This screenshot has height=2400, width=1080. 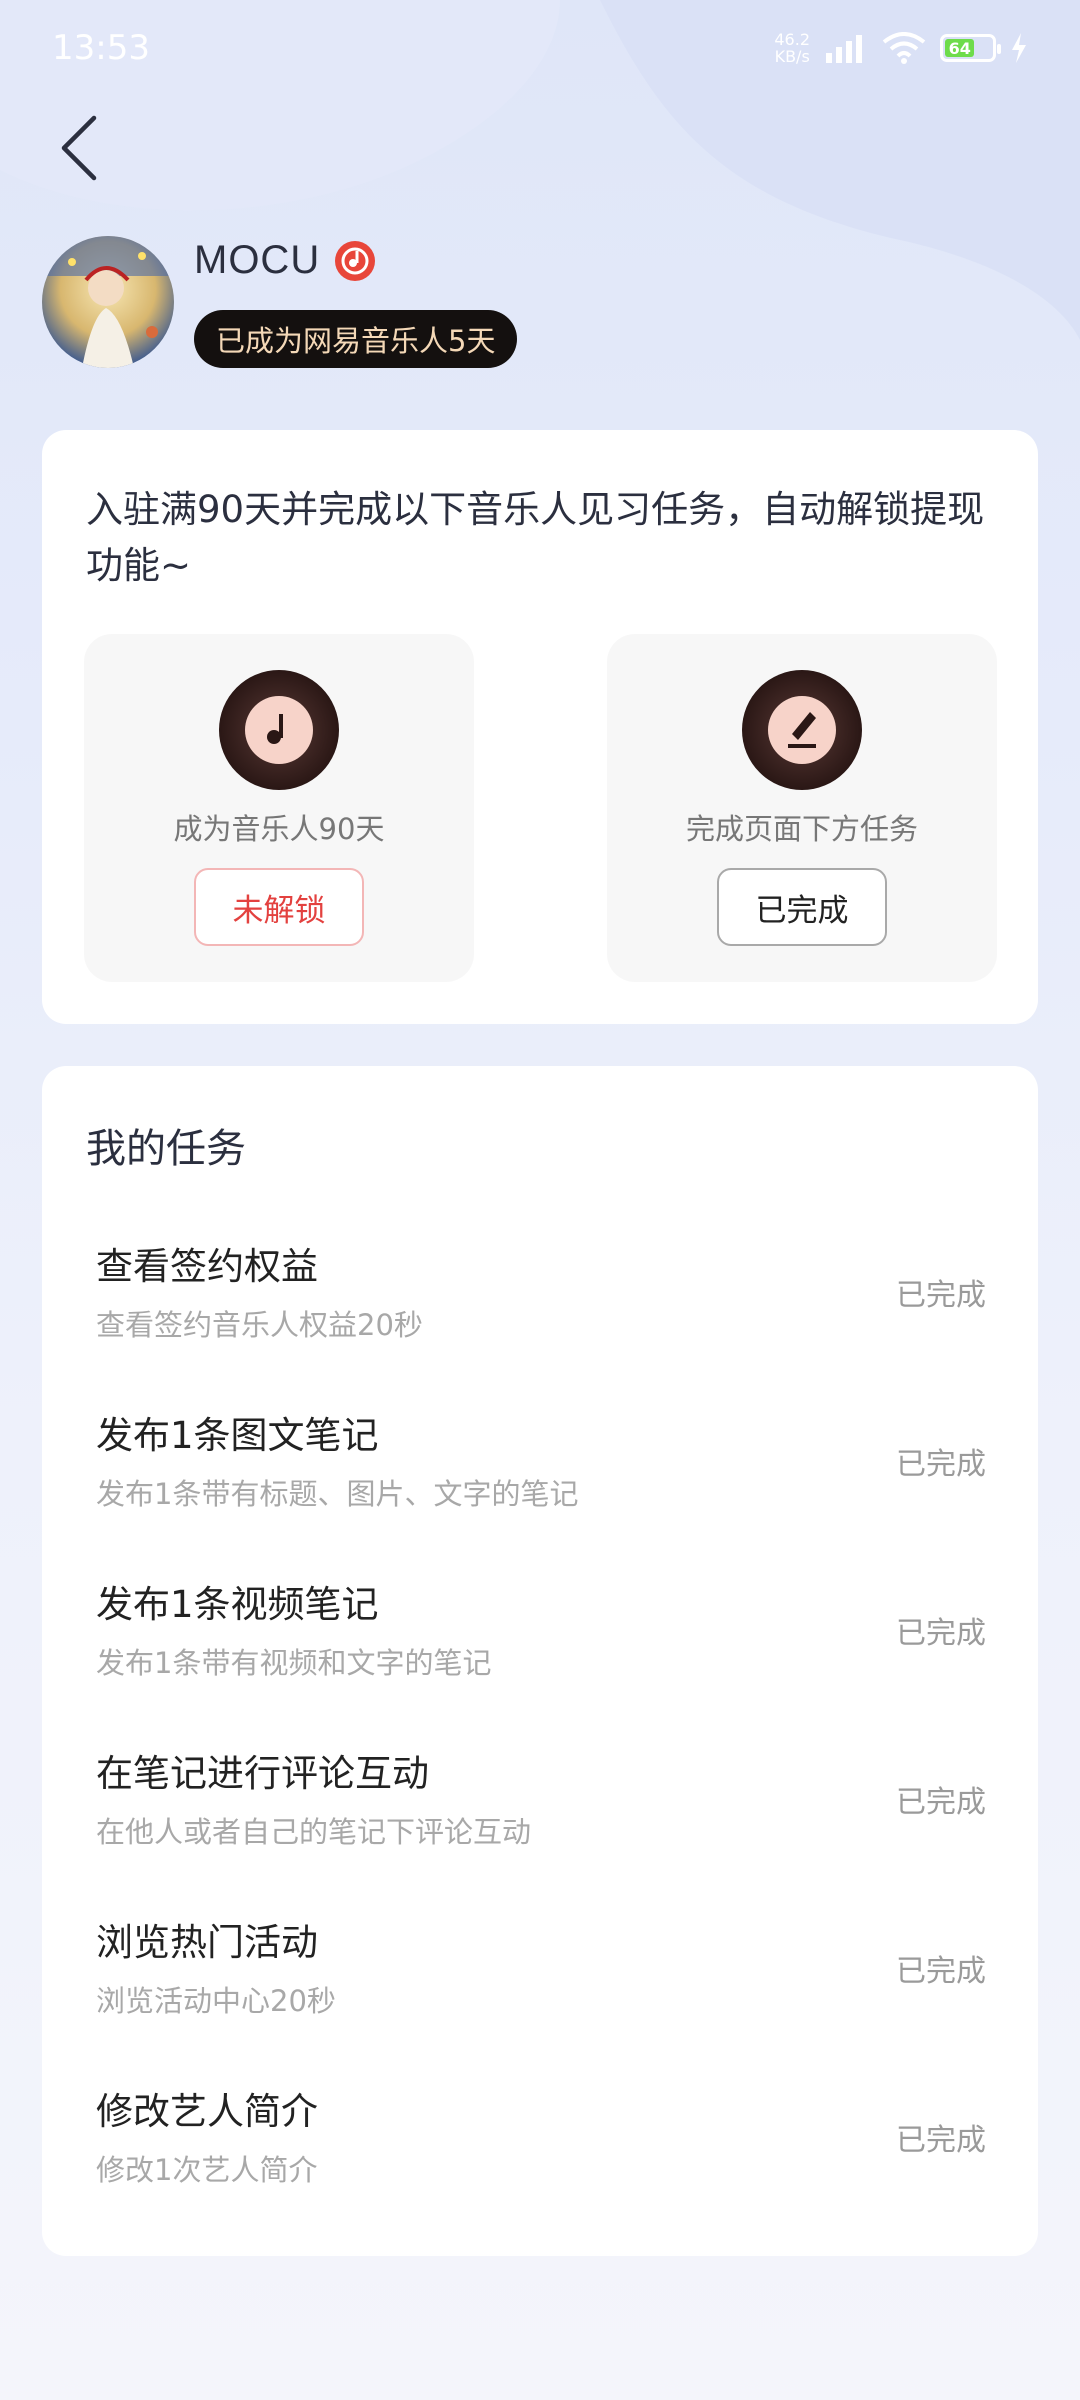 What do you see at coordinates (80, 148) in the screenshot?
I see `back-arrow-icon` at bounding box center [80, 148].